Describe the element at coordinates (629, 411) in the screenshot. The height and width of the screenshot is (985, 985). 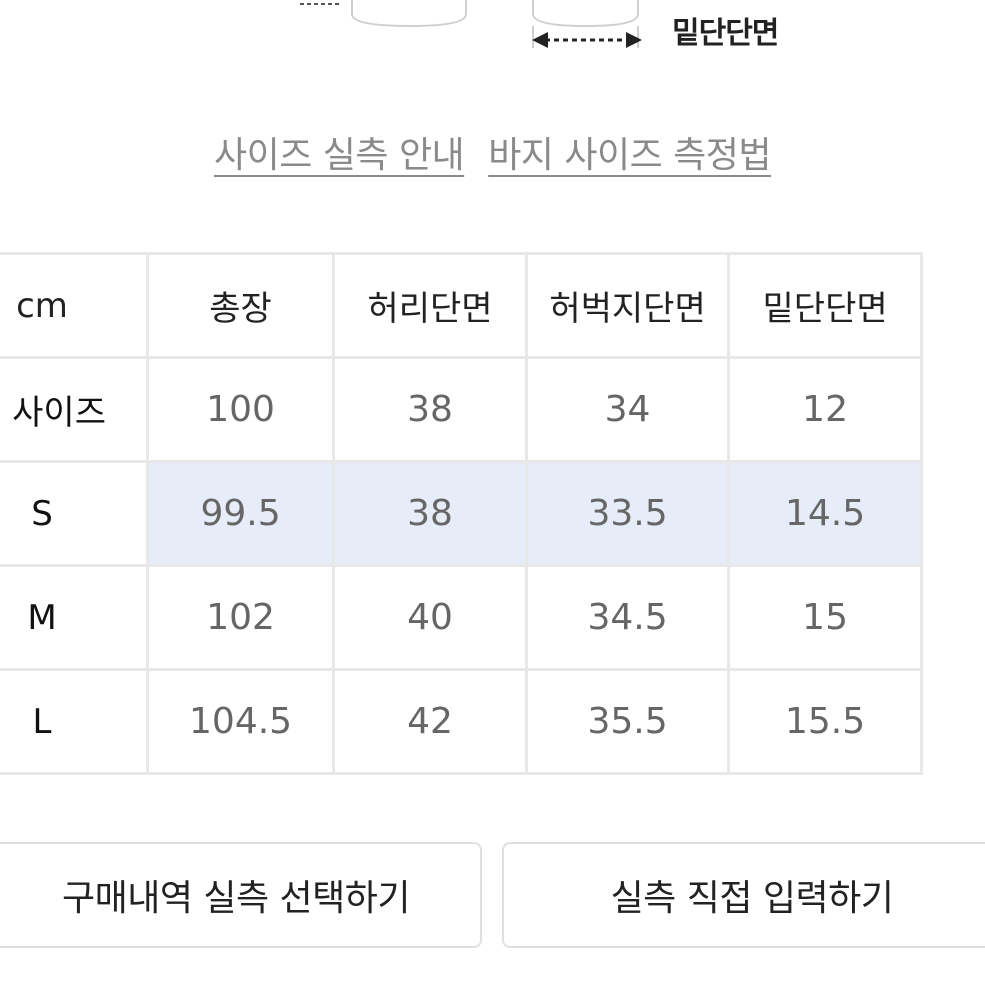
I see `table-cell: 34` at that location.